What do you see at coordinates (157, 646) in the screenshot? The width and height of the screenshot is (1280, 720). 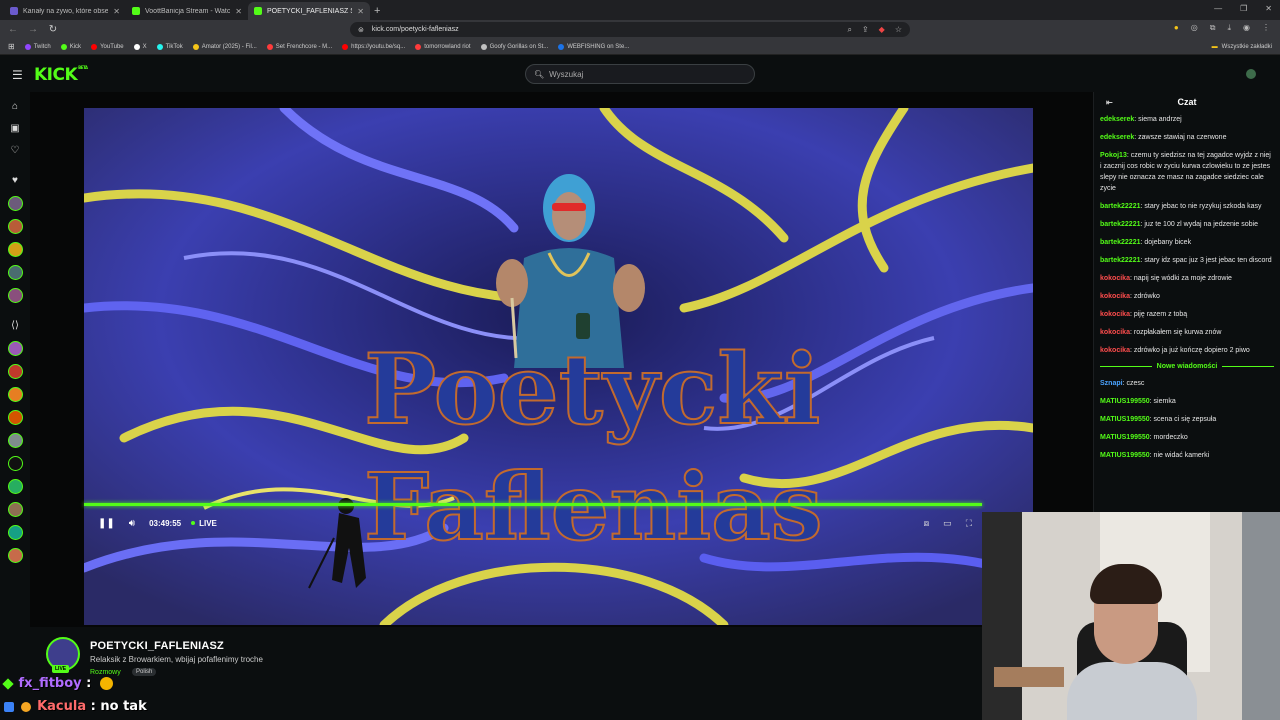 I see `streamer-name: POETYCKI_FAFLENIASZ` at bounding box center [157, 646].